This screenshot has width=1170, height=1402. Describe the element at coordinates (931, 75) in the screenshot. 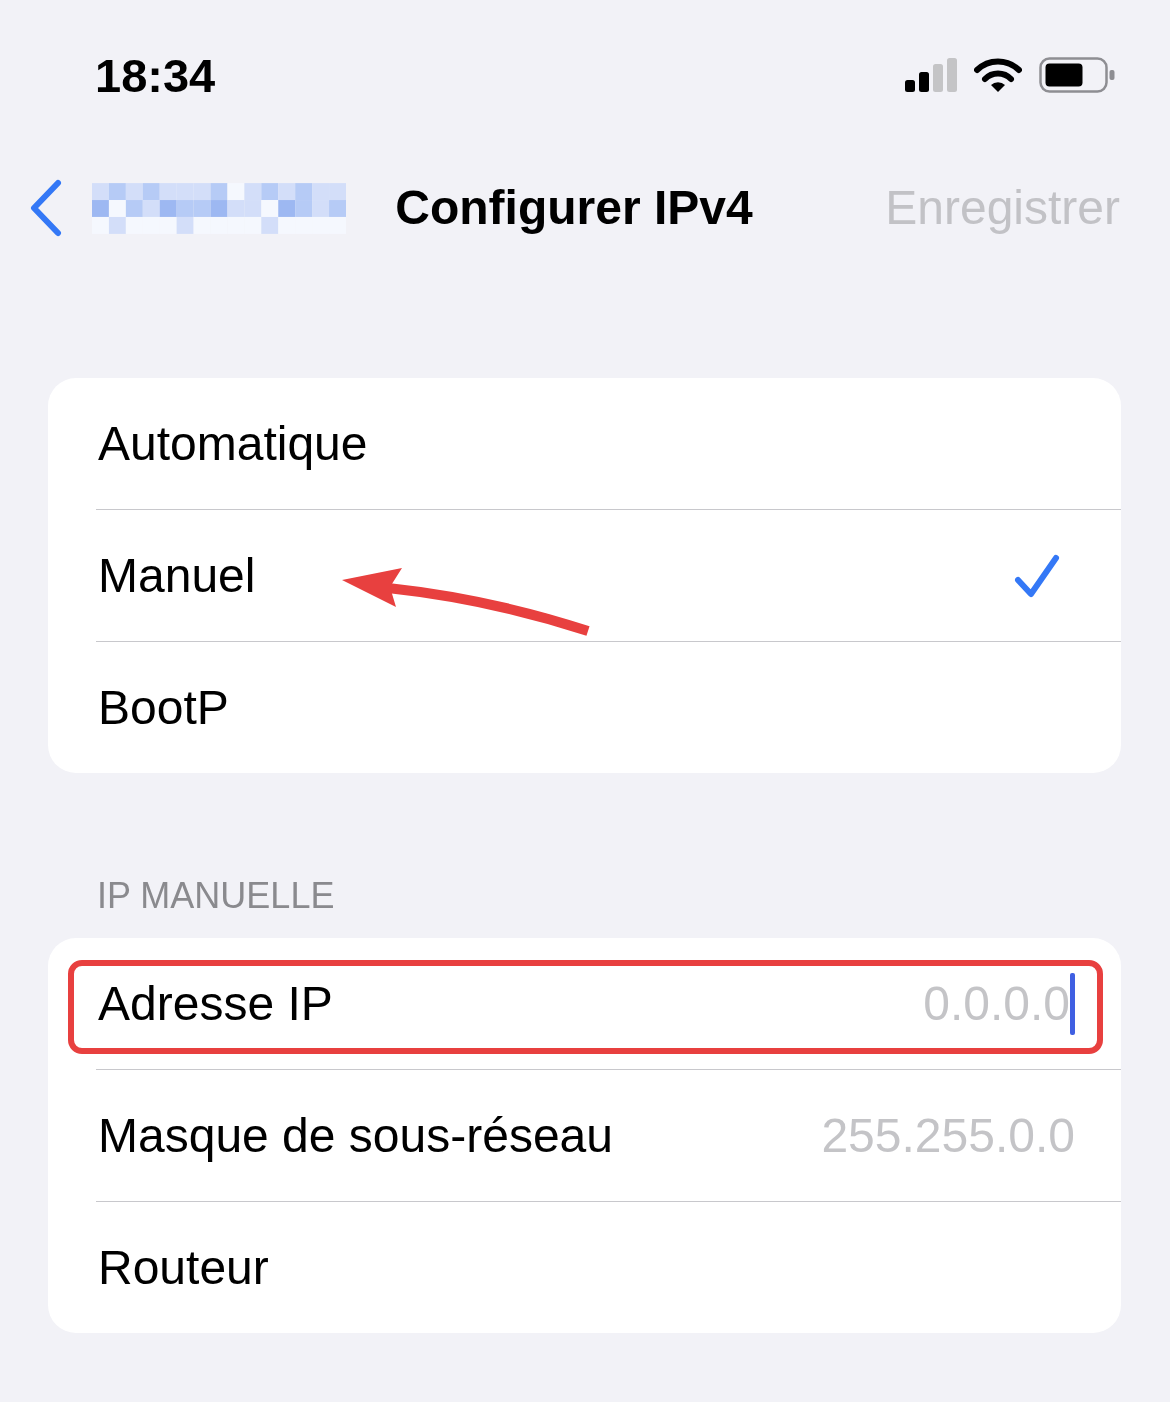

I see `signal-icon` at that location.